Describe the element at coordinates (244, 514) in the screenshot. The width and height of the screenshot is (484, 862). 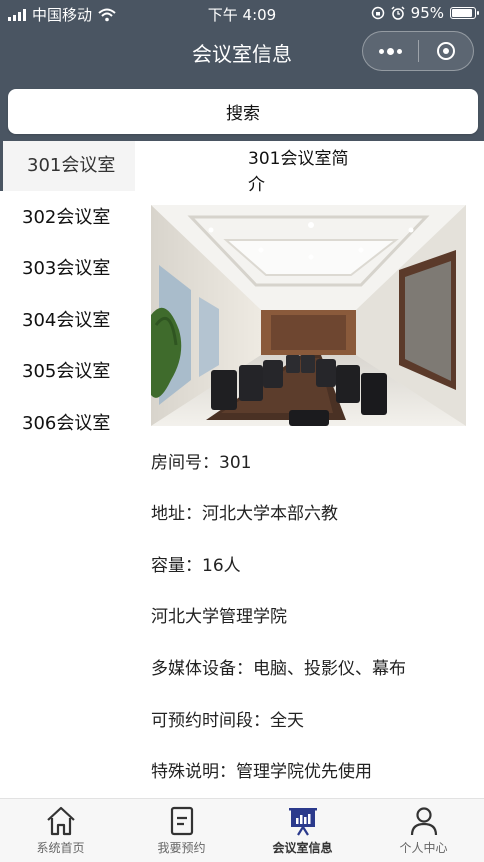
I see `room-address-text: 地址：河北大学本部六教` at that location.